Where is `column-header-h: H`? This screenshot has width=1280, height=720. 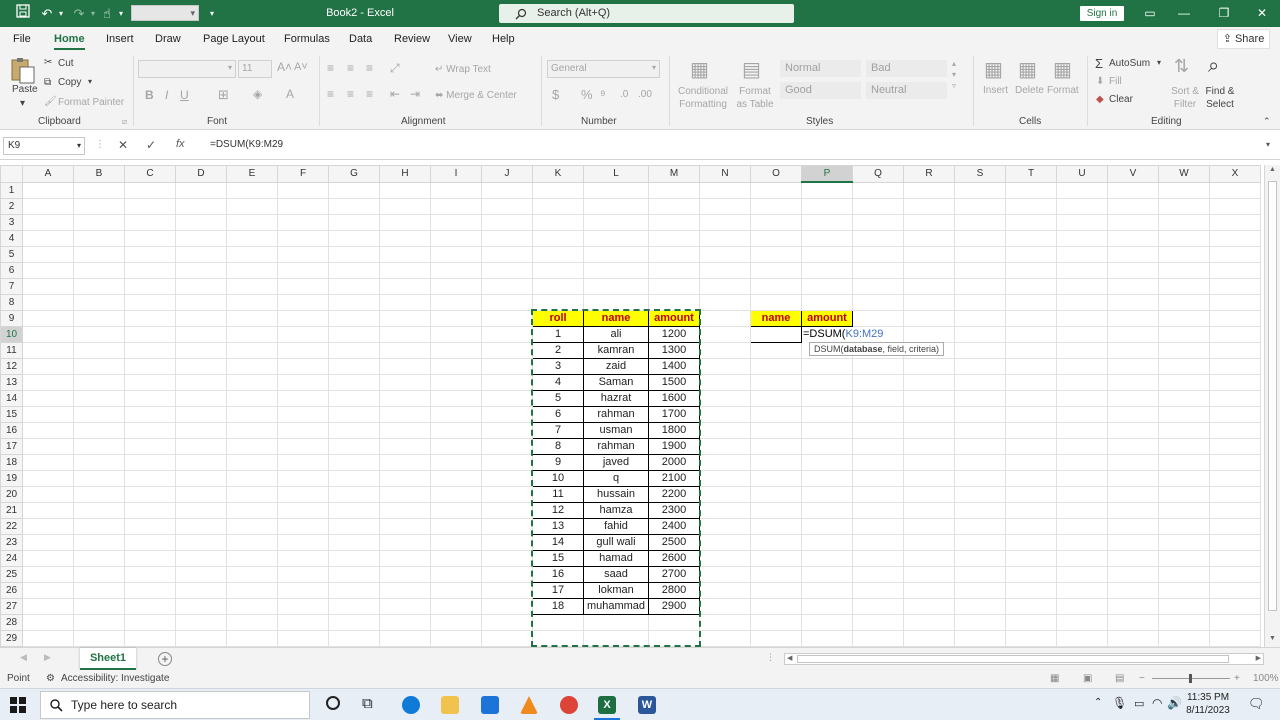 column-header-h: H is located at coordinates (405, 174).